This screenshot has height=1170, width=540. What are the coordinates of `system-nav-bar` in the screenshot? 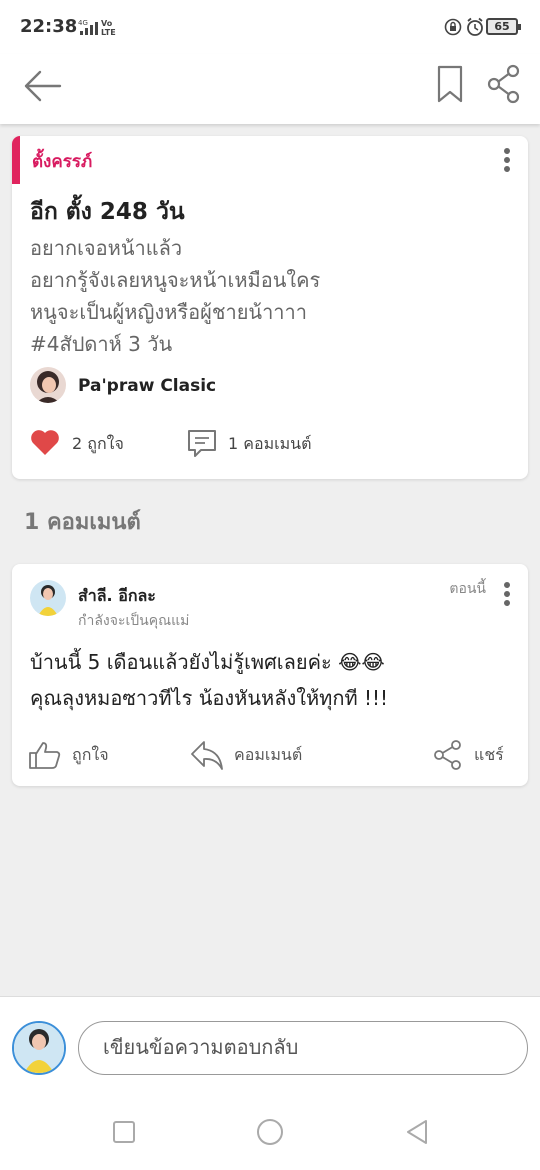 It's located at (270, 1134).